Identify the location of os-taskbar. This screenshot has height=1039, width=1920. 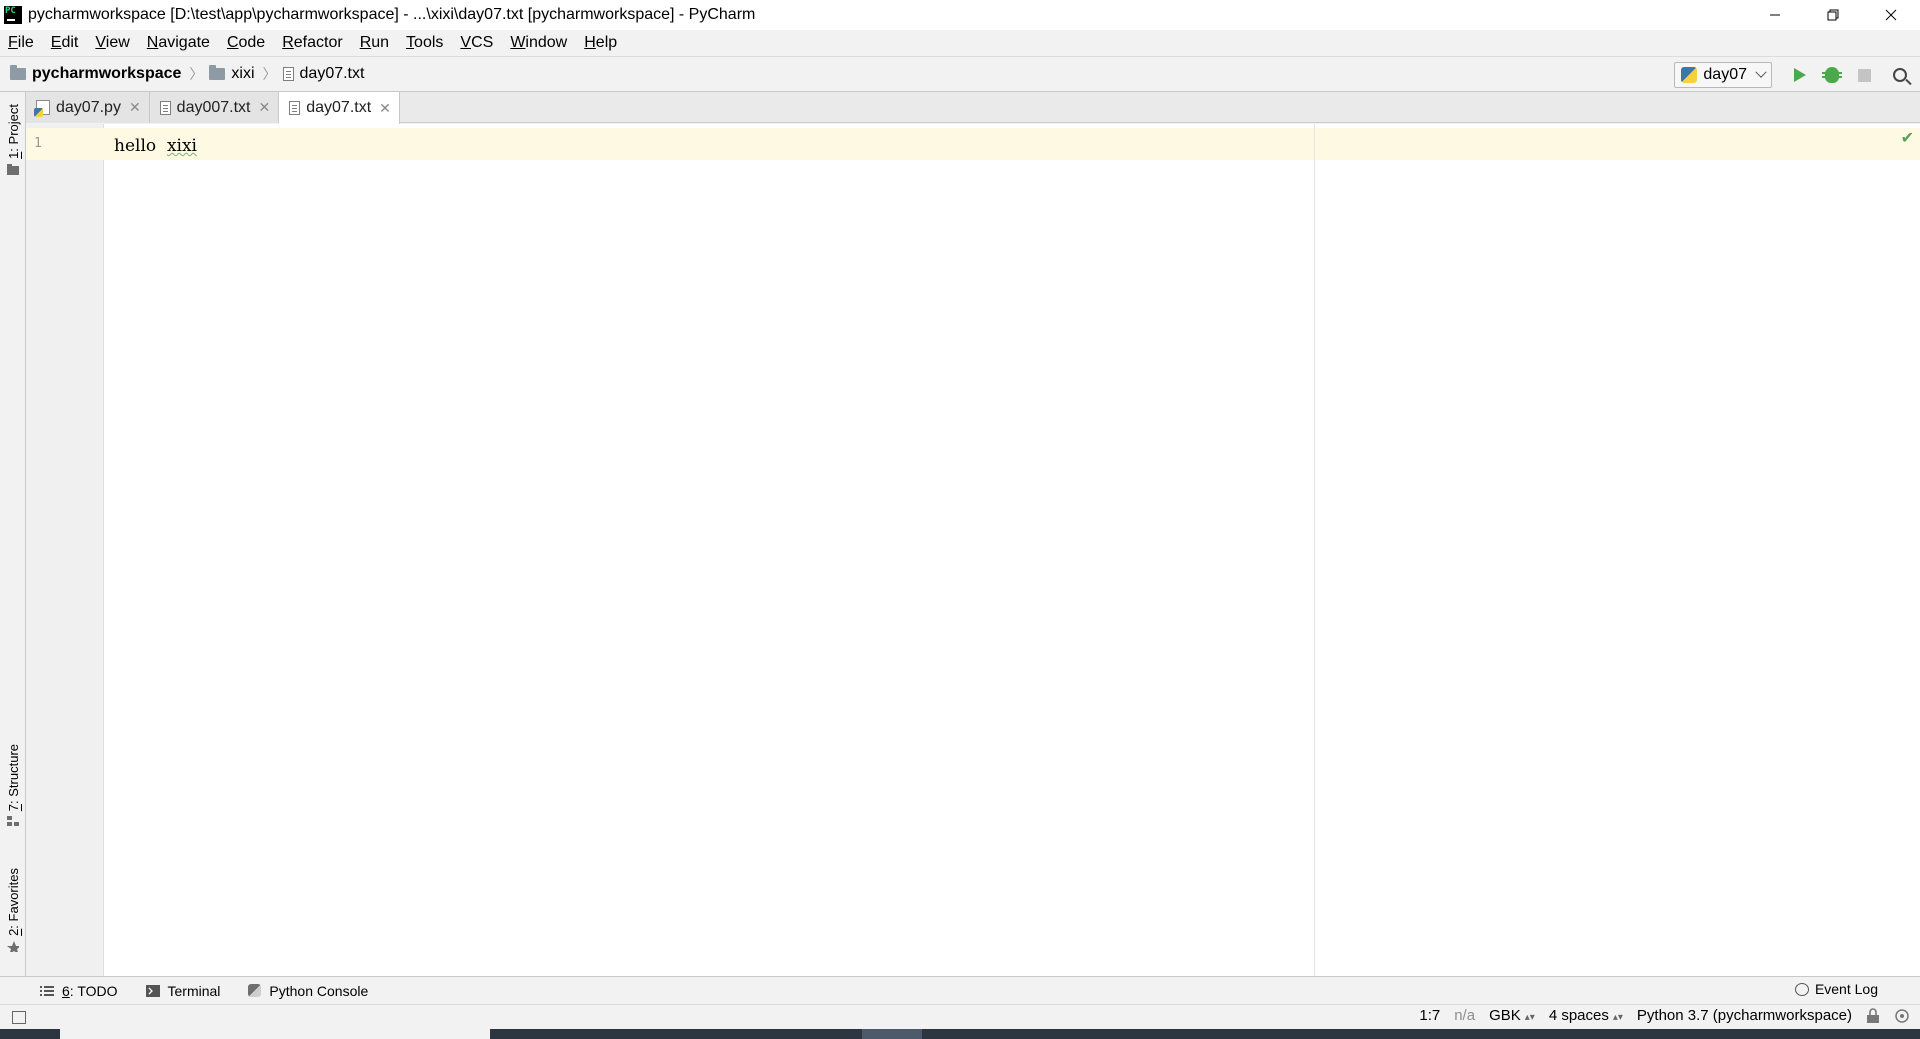
(960, 1034).